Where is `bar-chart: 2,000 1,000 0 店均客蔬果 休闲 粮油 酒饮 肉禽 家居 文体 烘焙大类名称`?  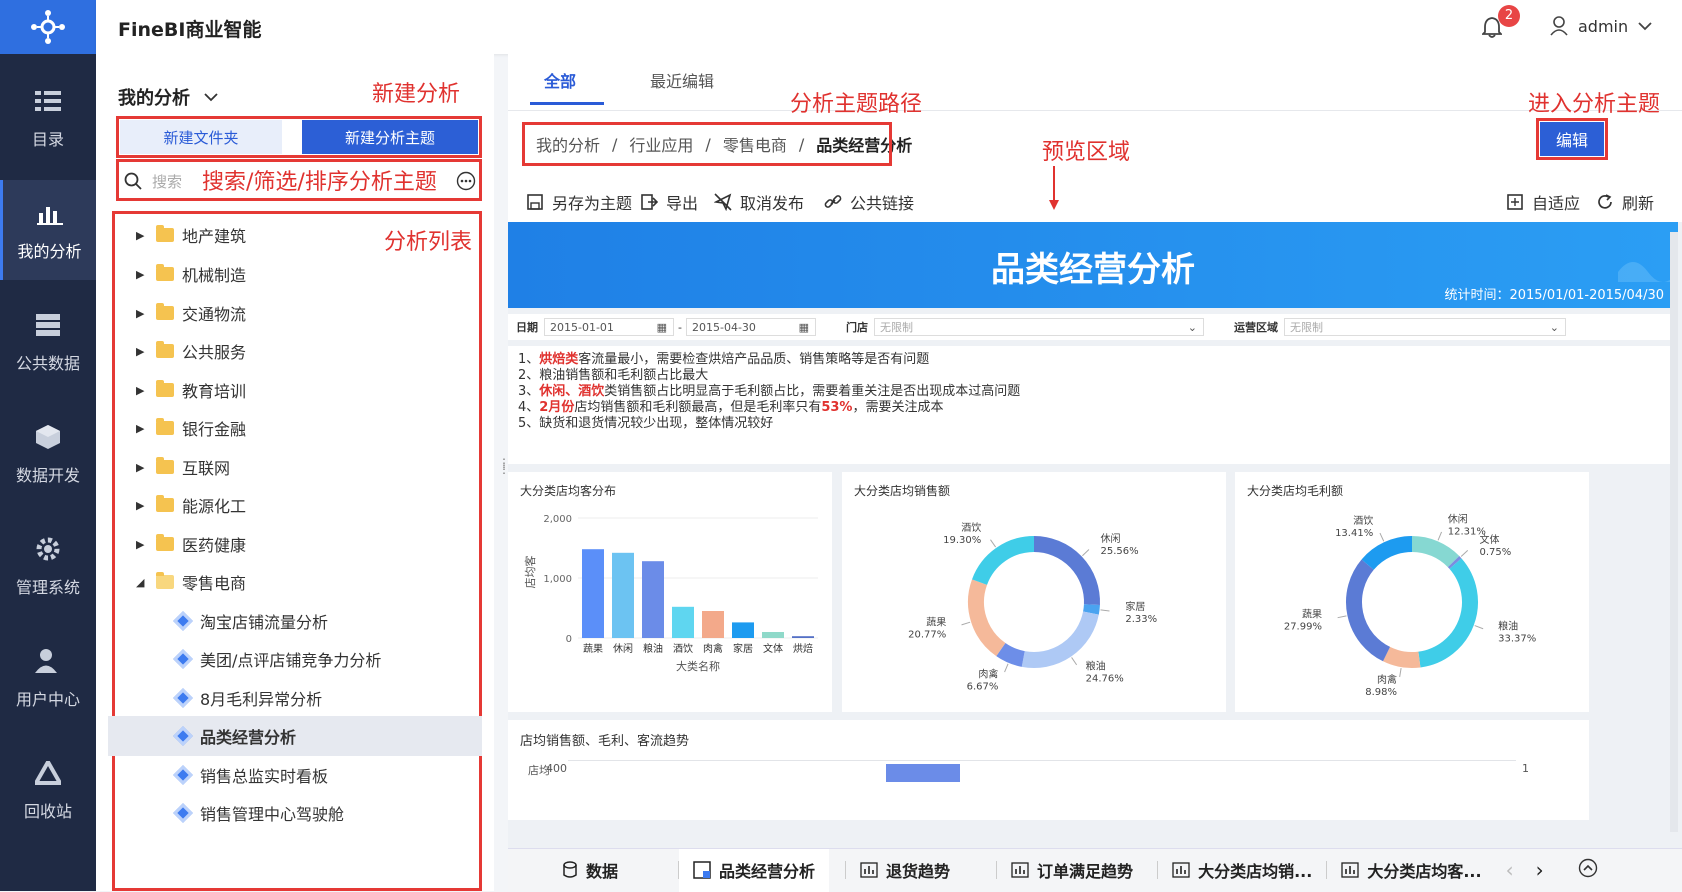 bar-chart: 2,000 1,000 0 店均客蔬果 休闲 粮油 酒饮 肉禽 家居 文体 烘焙大类名称 is located at coordinates (670, 593).